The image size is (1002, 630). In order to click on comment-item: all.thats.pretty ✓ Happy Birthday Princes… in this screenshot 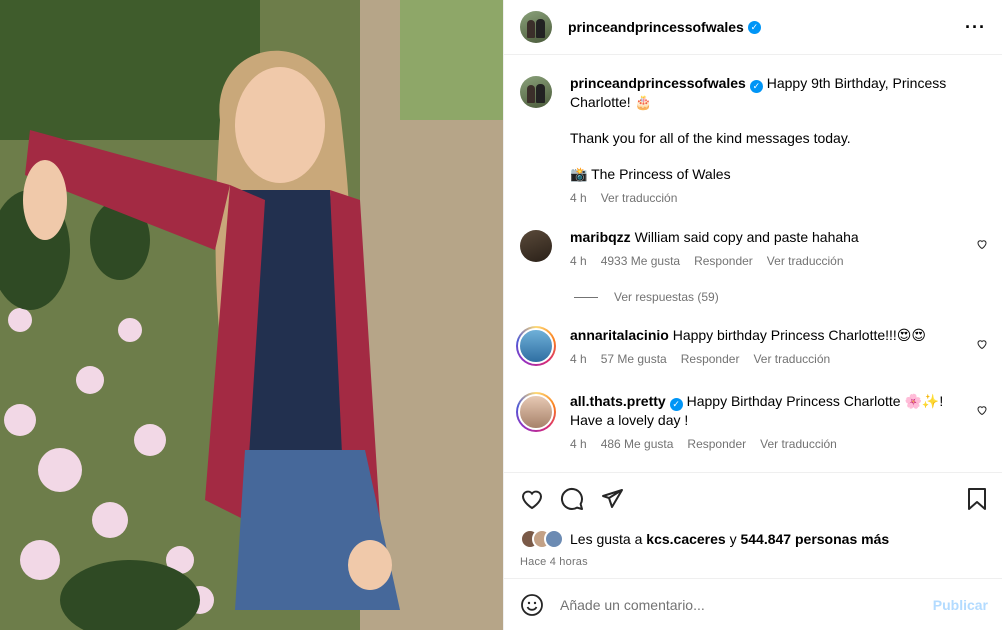, I will do `click(753, 422)`.